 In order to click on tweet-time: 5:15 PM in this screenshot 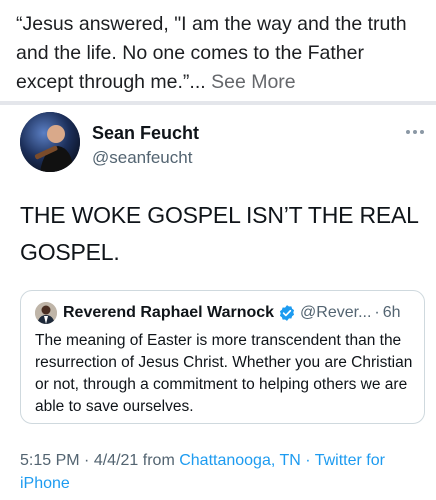, I will do `click(50, 460)`.